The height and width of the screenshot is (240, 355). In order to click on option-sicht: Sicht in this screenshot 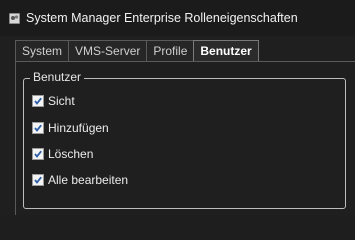, I will do `click(53, 101)`.